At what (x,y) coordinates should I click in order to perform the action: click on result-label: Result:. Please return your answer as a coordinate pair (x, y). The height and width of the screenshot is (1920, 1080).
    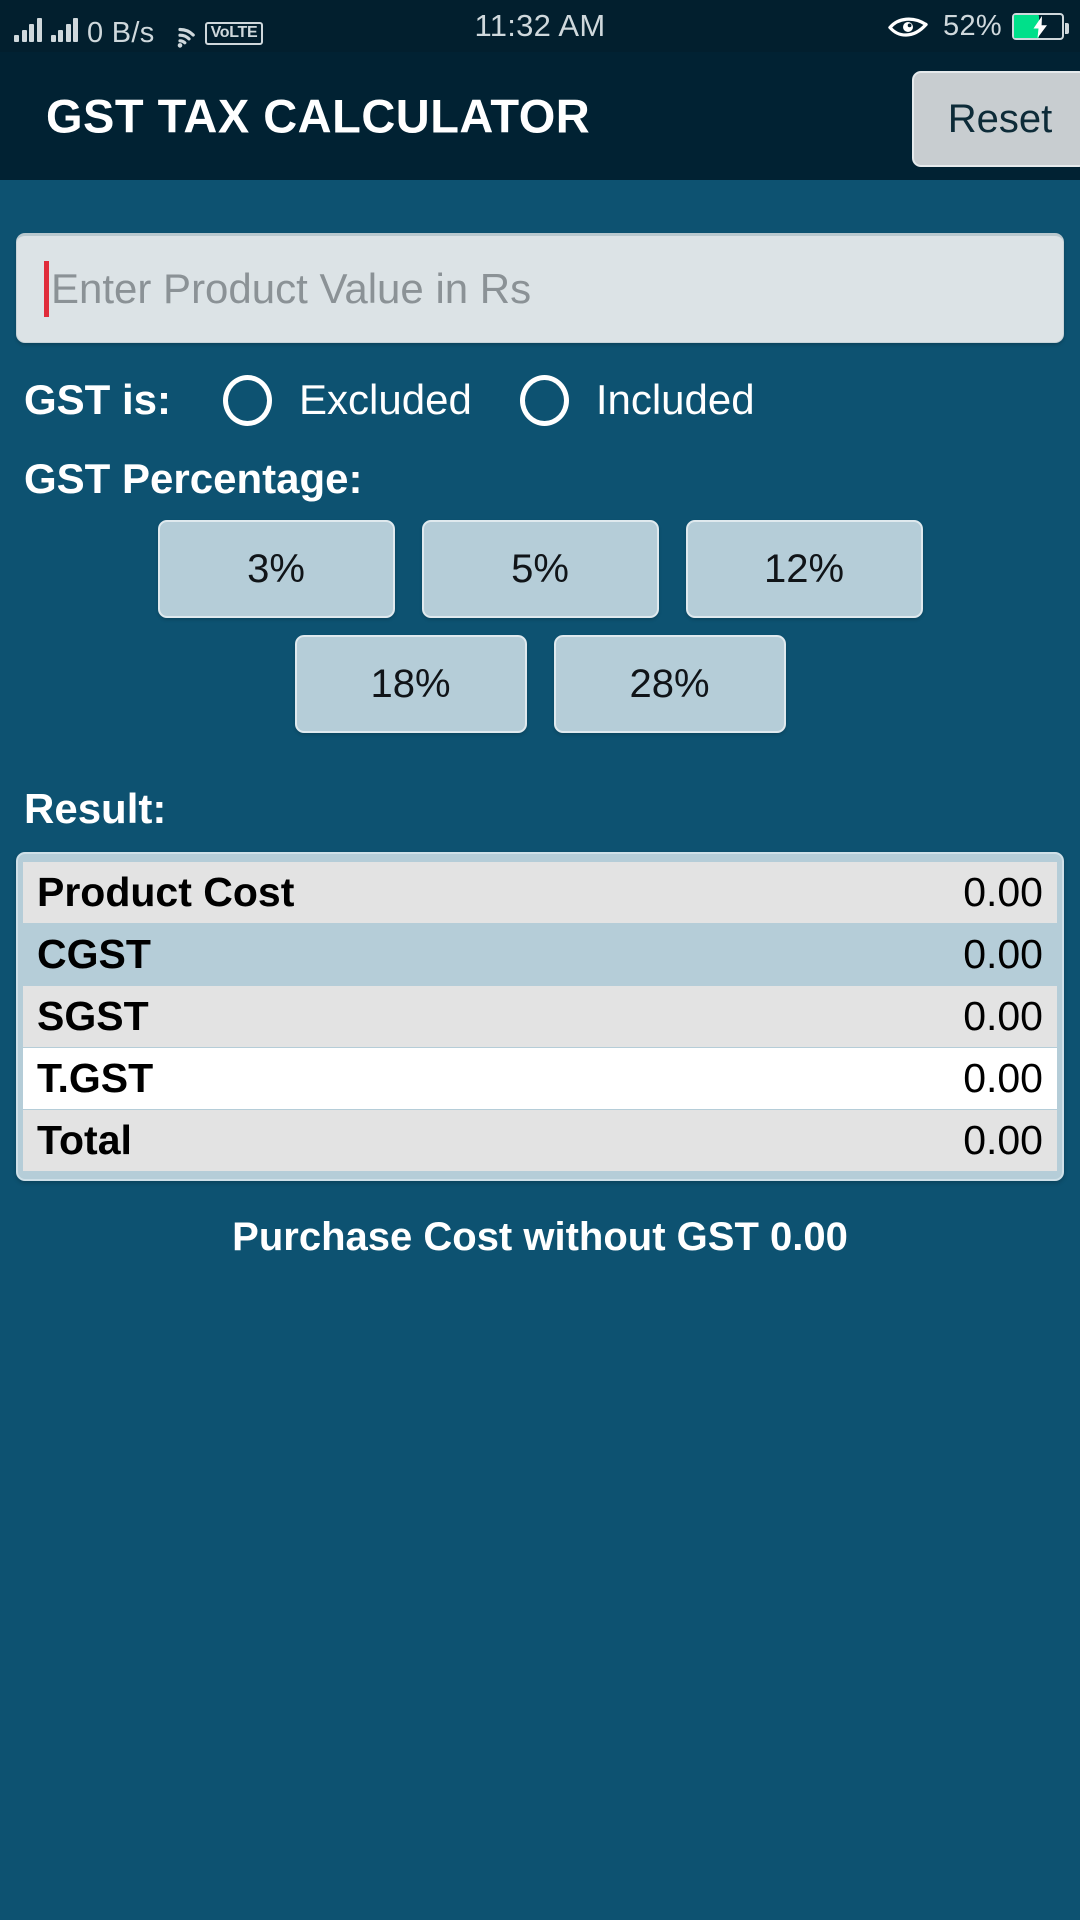
    Looking at the image, I should click on (95, 808).